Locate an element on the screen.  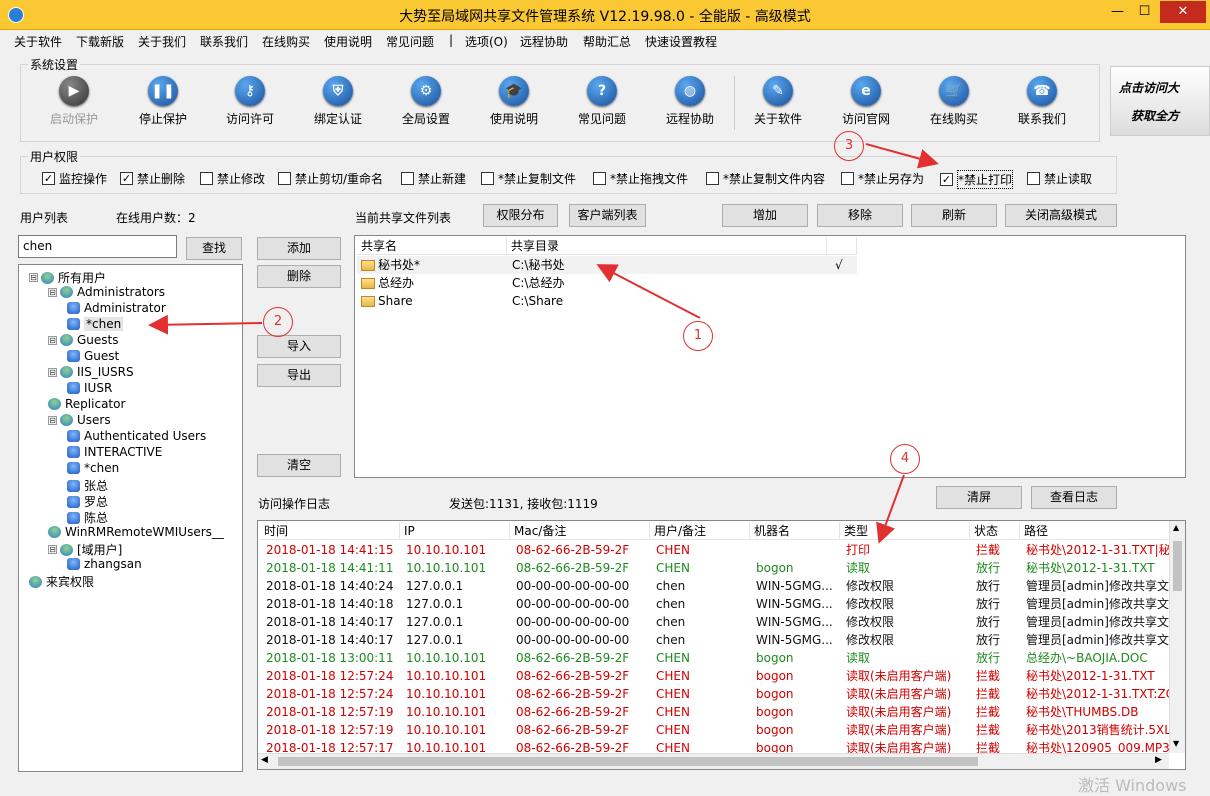
permission-checkbox-10: 禁止读取 is located at coordinates (1059, 178).